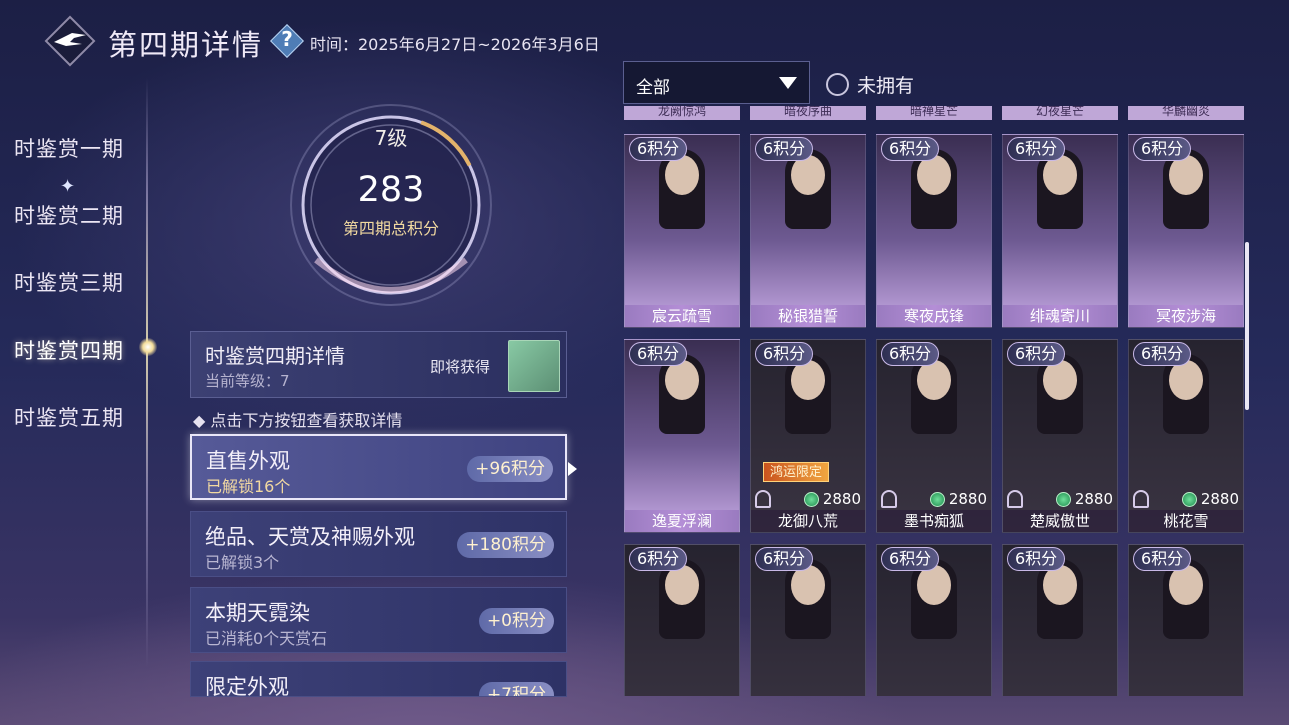 The height and width of the screenshot is (725, 1289). I want to click on costume-card: 6积分 2880 桃花雪, so click(1186, 436).